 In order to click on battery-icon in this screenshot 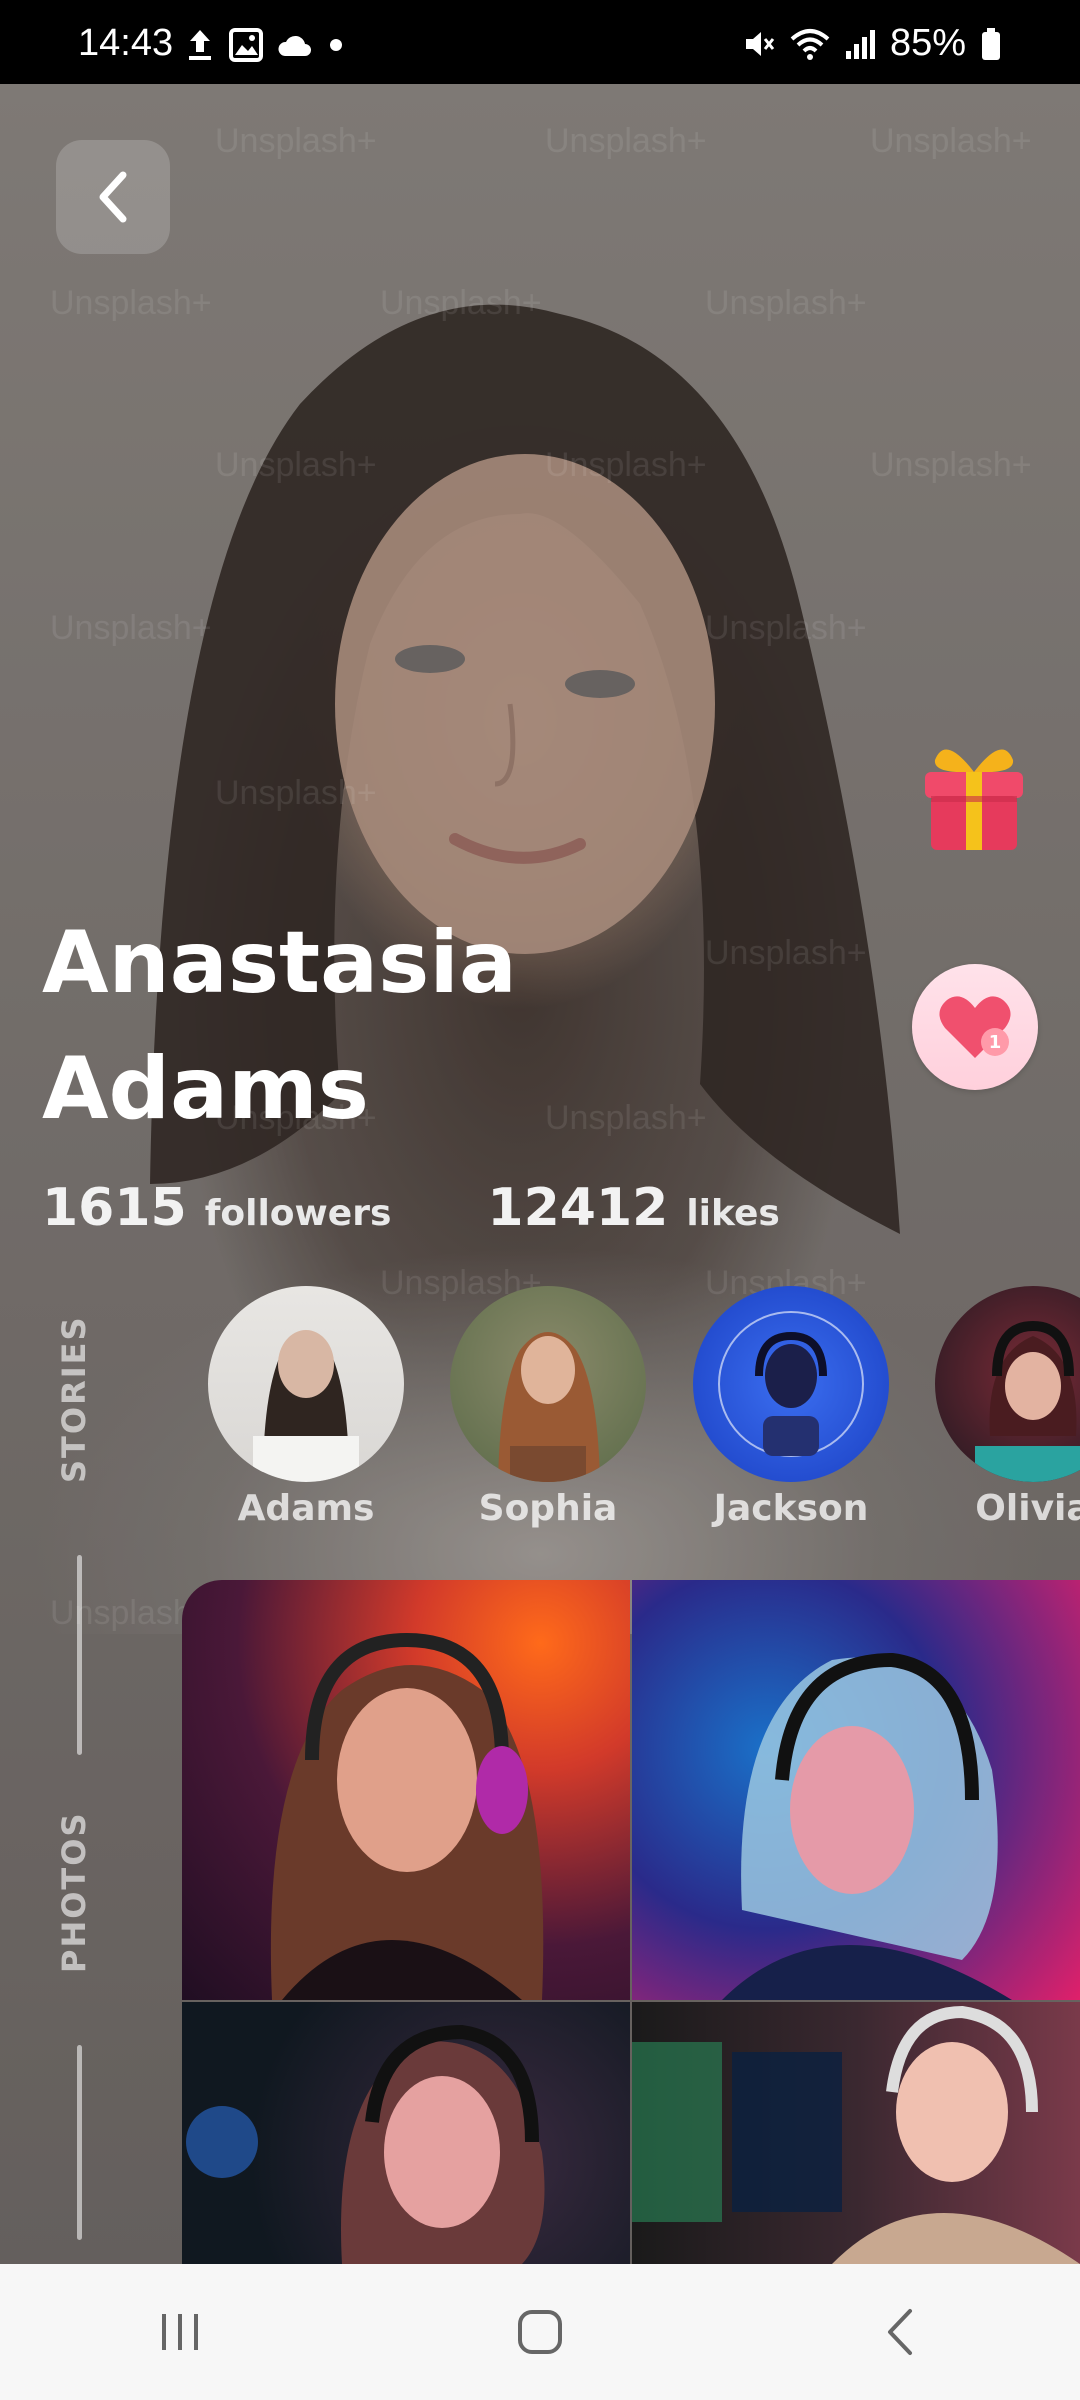, I will do `click(991, 43)`.